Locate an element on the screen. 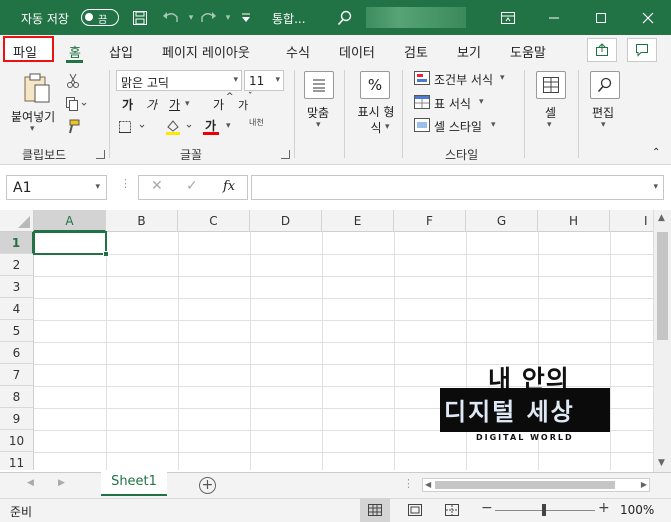 This screenshot has height=522, width=671. col-header-h: H is located at coordinates (574, 221).